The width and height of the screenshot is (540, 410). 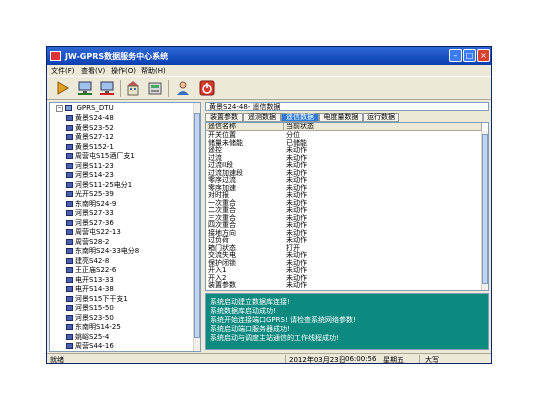 What do you see at coordinates (85, 88) in the screenshot?
I see `network-icon` at bounding box center [85, 88].